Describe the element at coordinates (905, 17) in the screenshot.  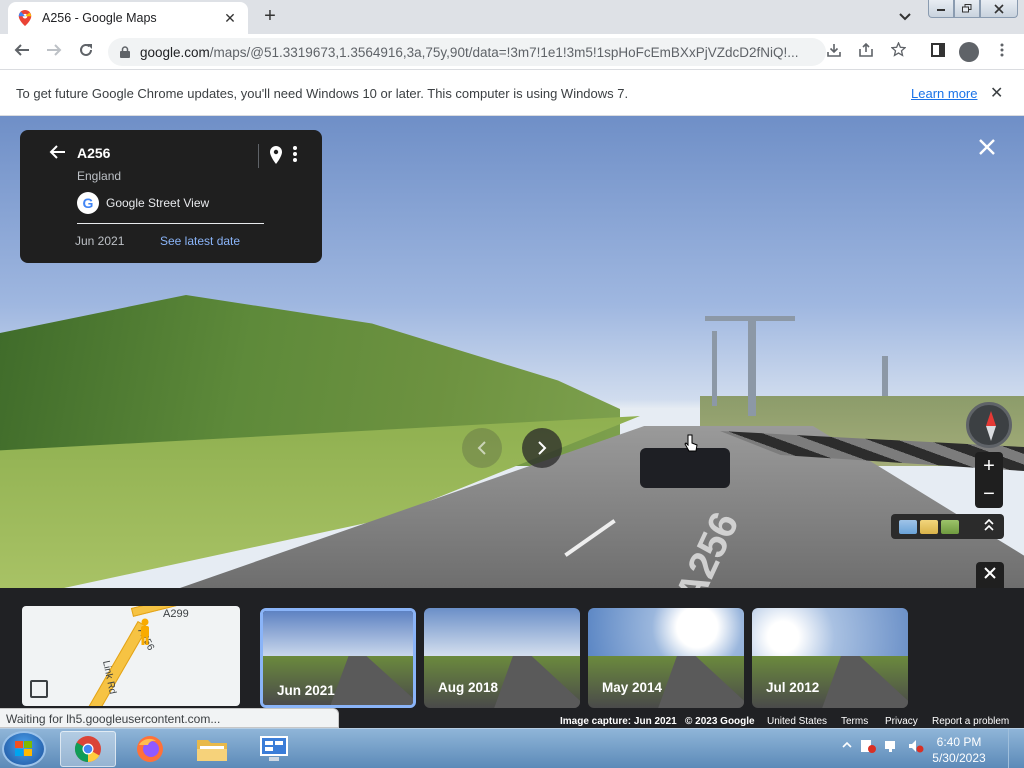
I see `tab-search-icon` at that location.